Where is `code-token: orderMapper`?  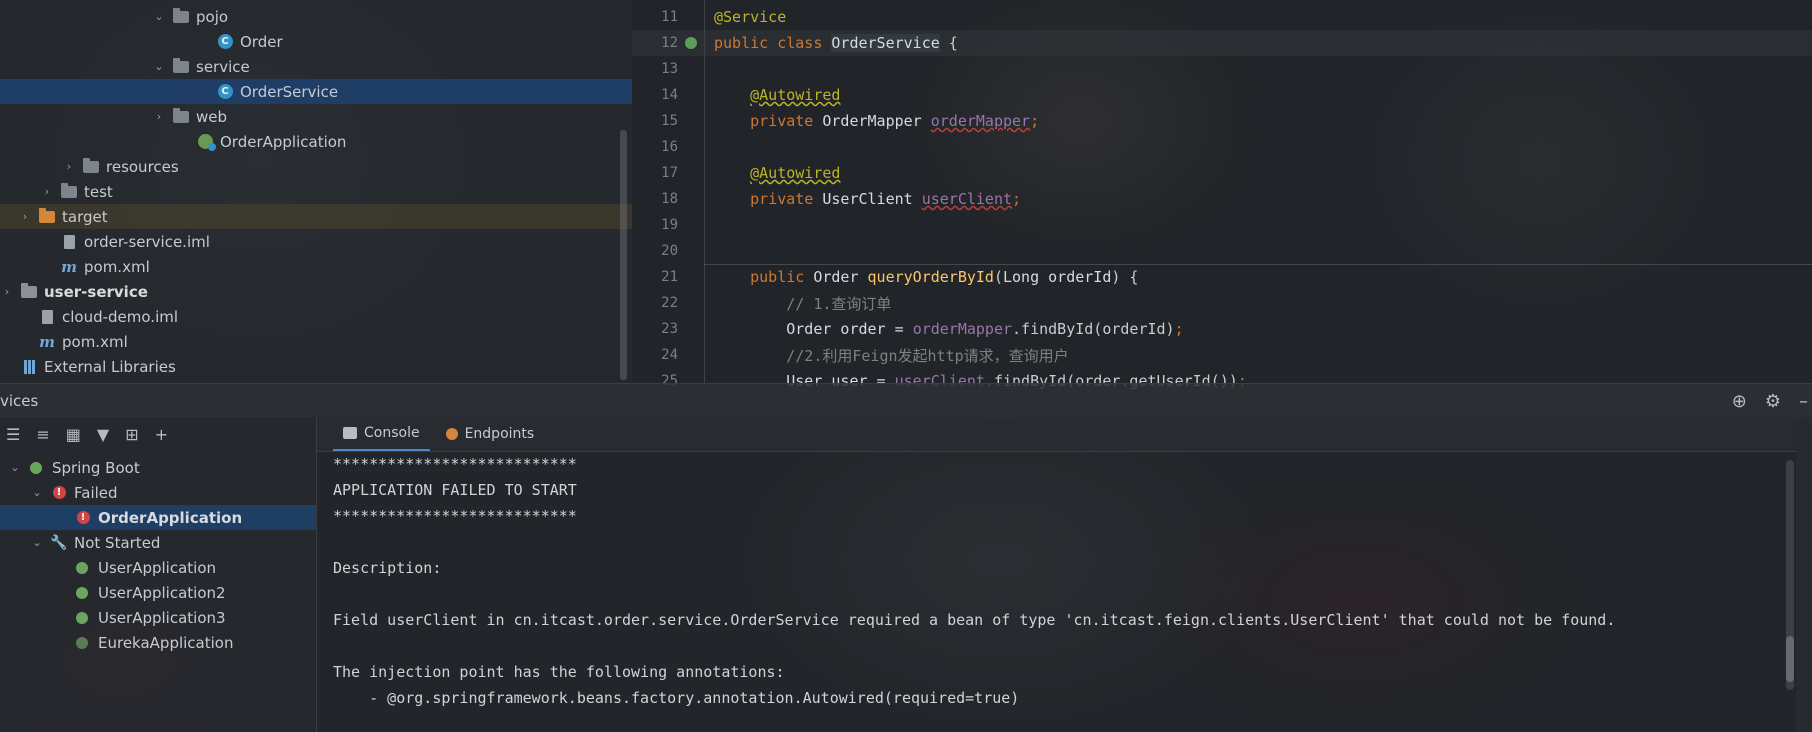 code-token: orderMapper is located at coordinates (962, 329).